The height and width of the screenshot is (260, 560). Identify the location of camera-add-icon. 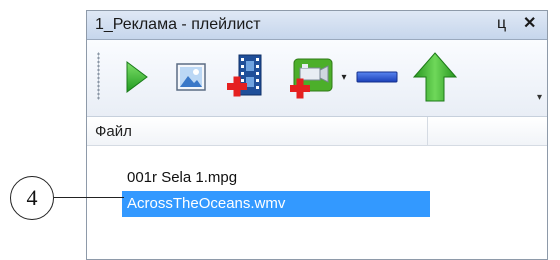
(311, 78).